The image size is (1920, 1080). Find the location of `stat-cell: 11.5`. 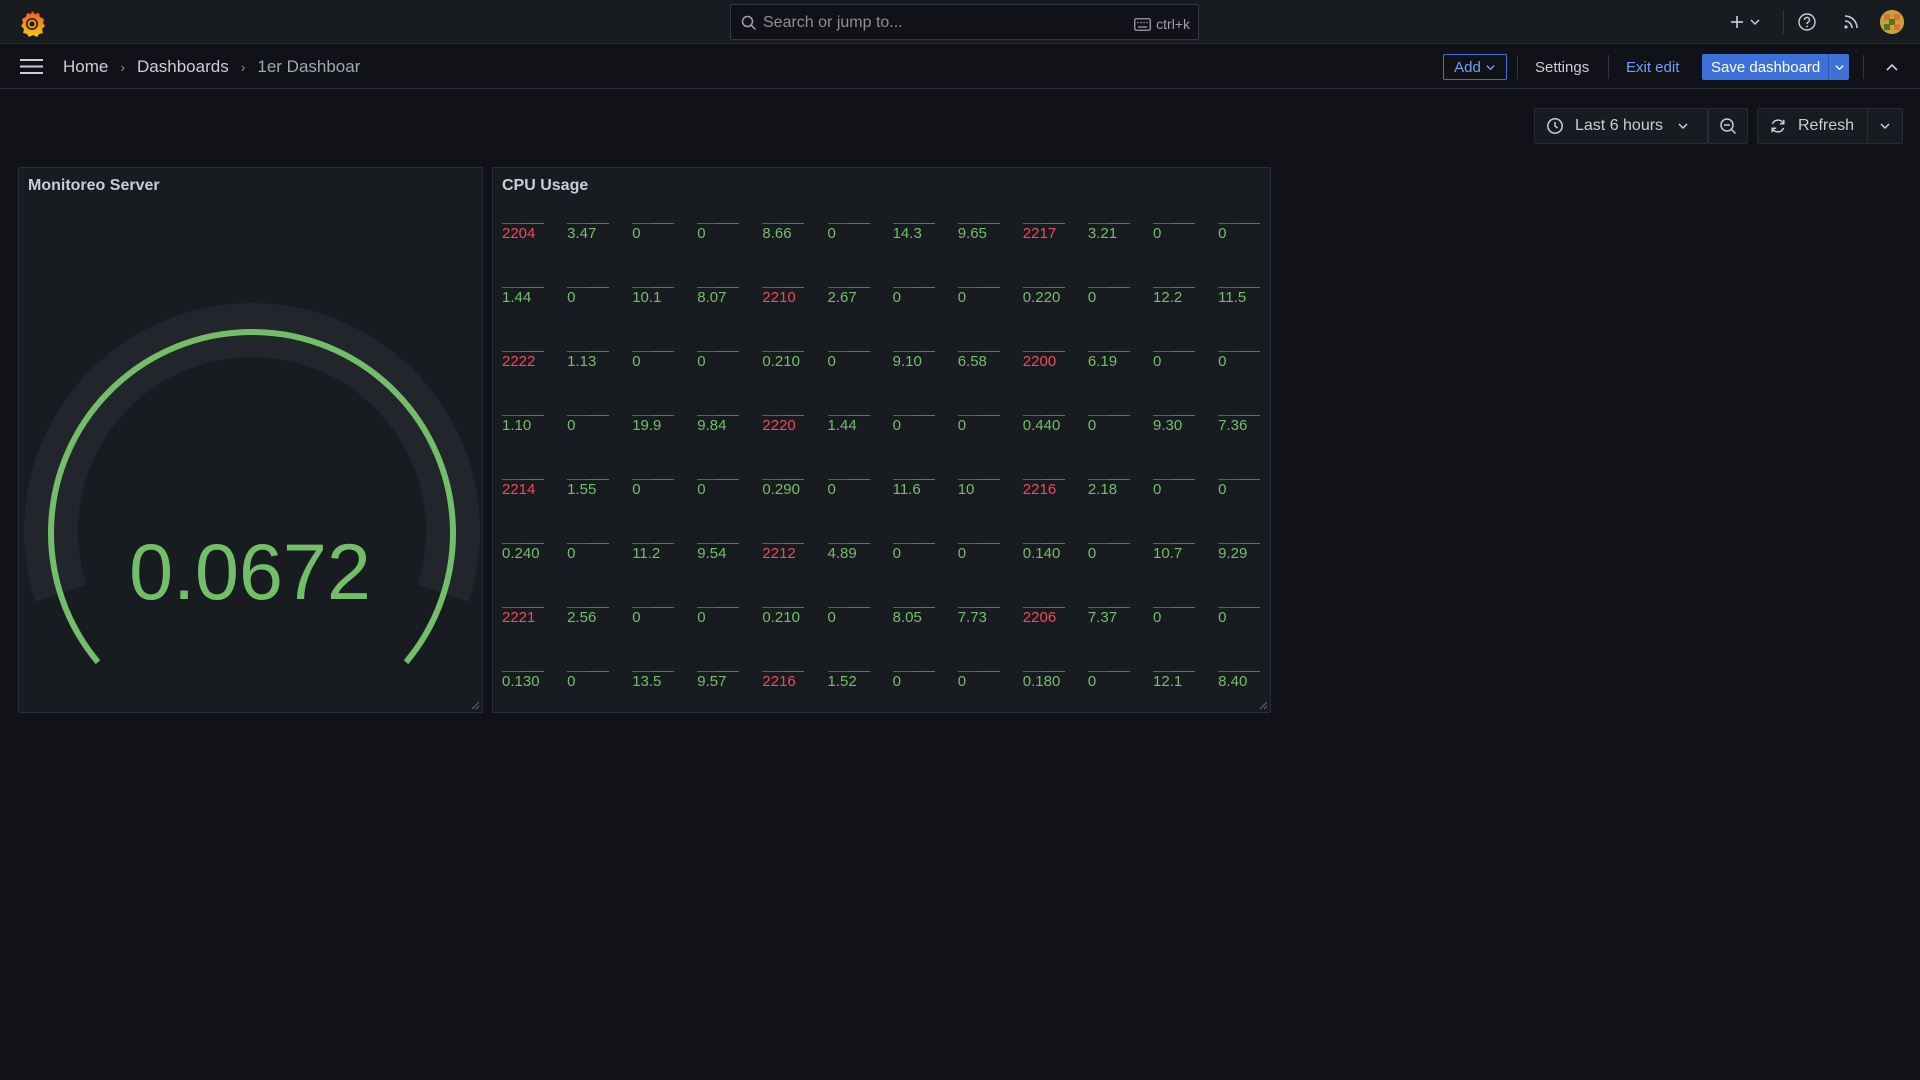

stat-cell: 11.5 is located at coordinates (1241, 300).